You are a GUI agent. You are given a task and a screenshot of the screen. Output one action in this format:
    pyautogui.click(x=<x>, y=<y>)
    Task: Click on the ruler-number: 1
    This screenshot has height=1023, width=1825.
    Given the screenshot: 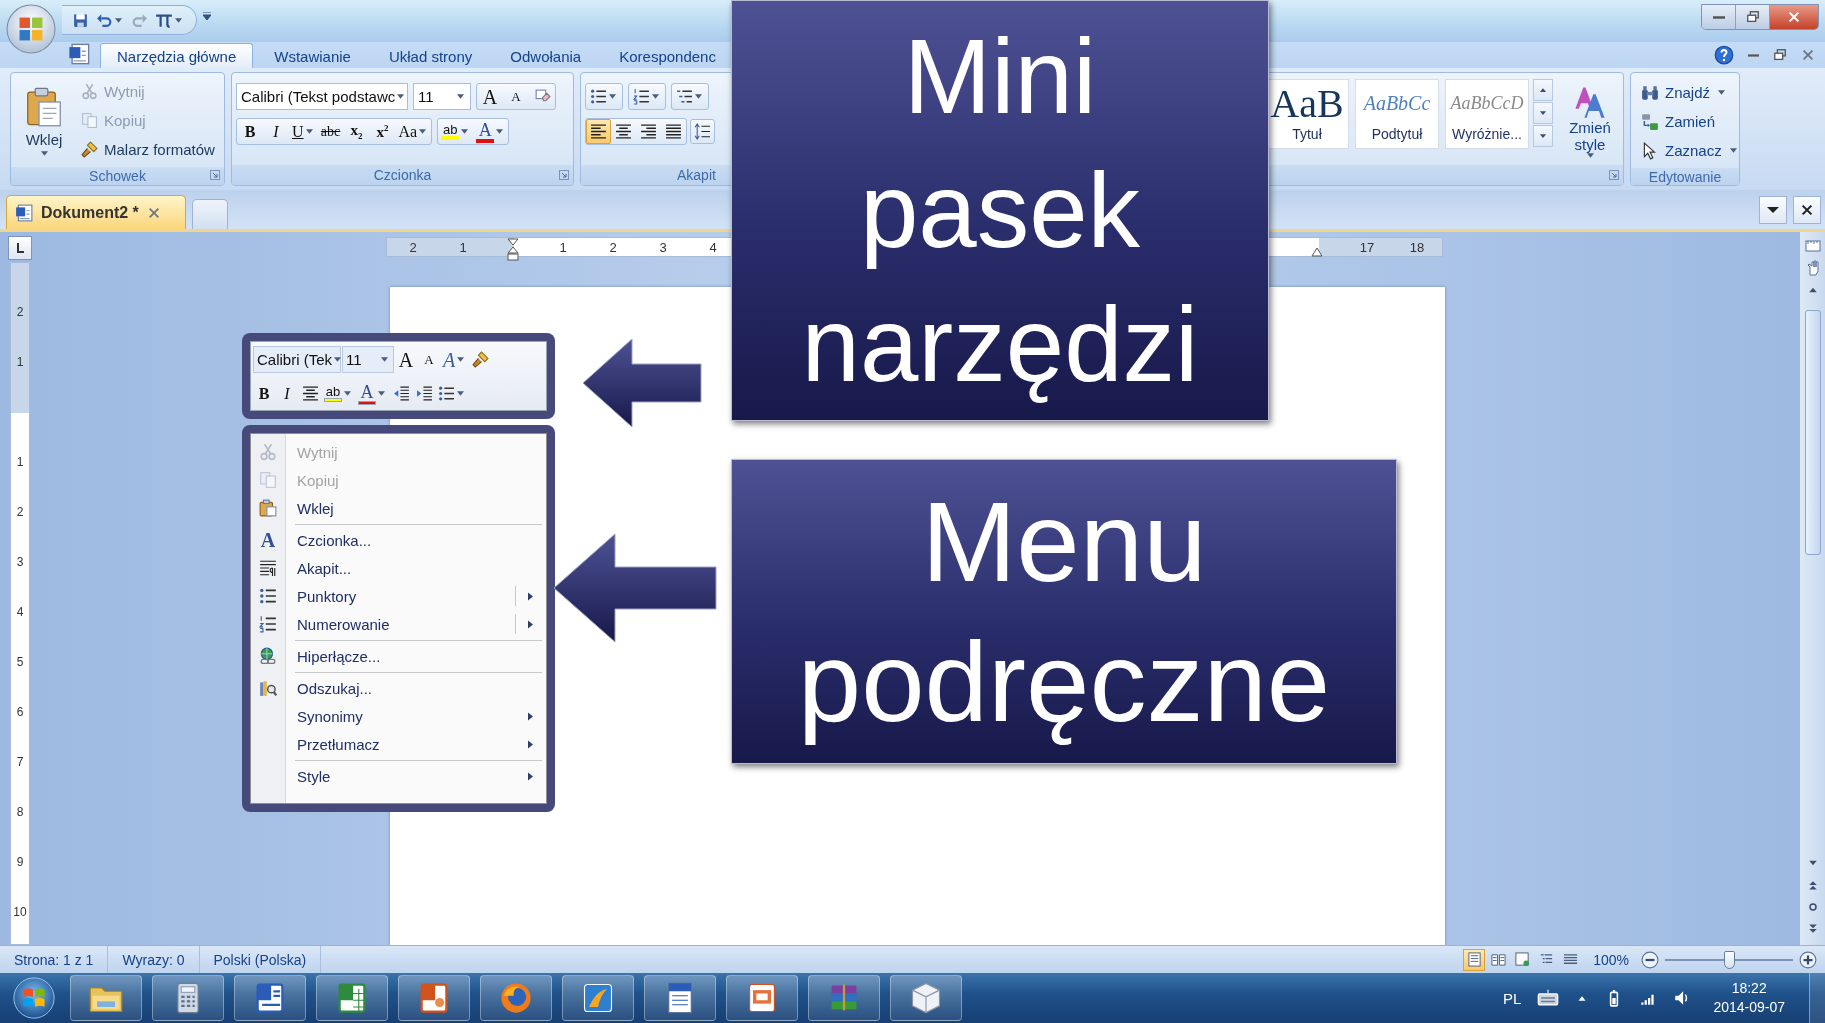 What is the action you would take?
    pyautogui.click(x=20, y=362)
    